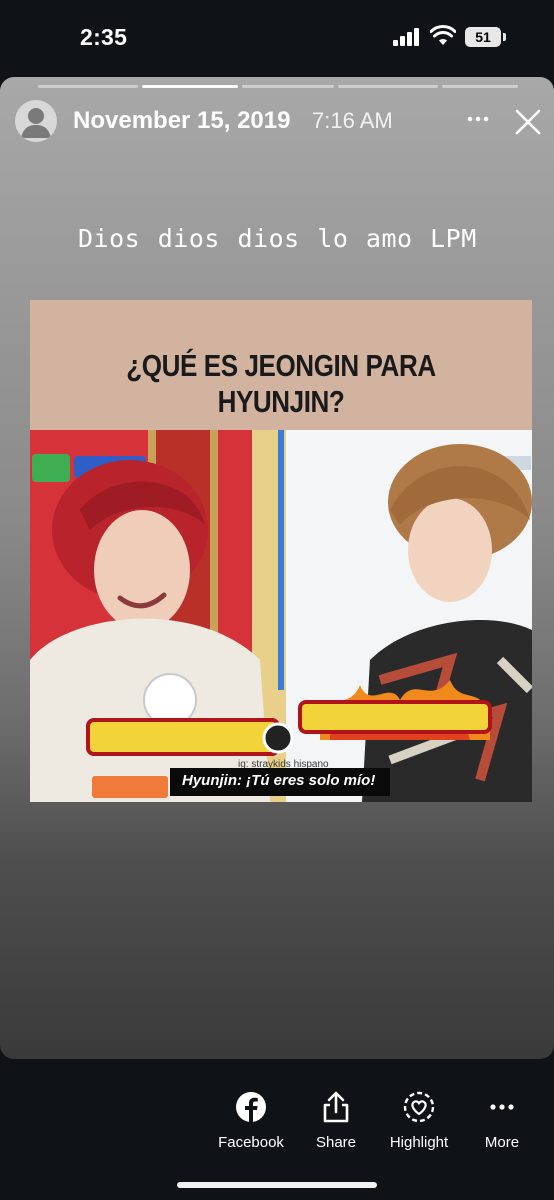 The width and height of the screenshot is (554, 1200). I want to click on story-time: 7:16 AM, so click(352, 120).